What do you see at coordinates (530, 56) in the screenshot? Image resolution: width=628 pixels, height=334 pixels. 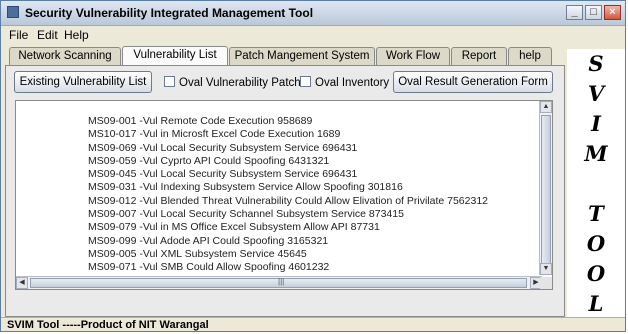 I see `tab-help: help` at bounding box center [530, 56].